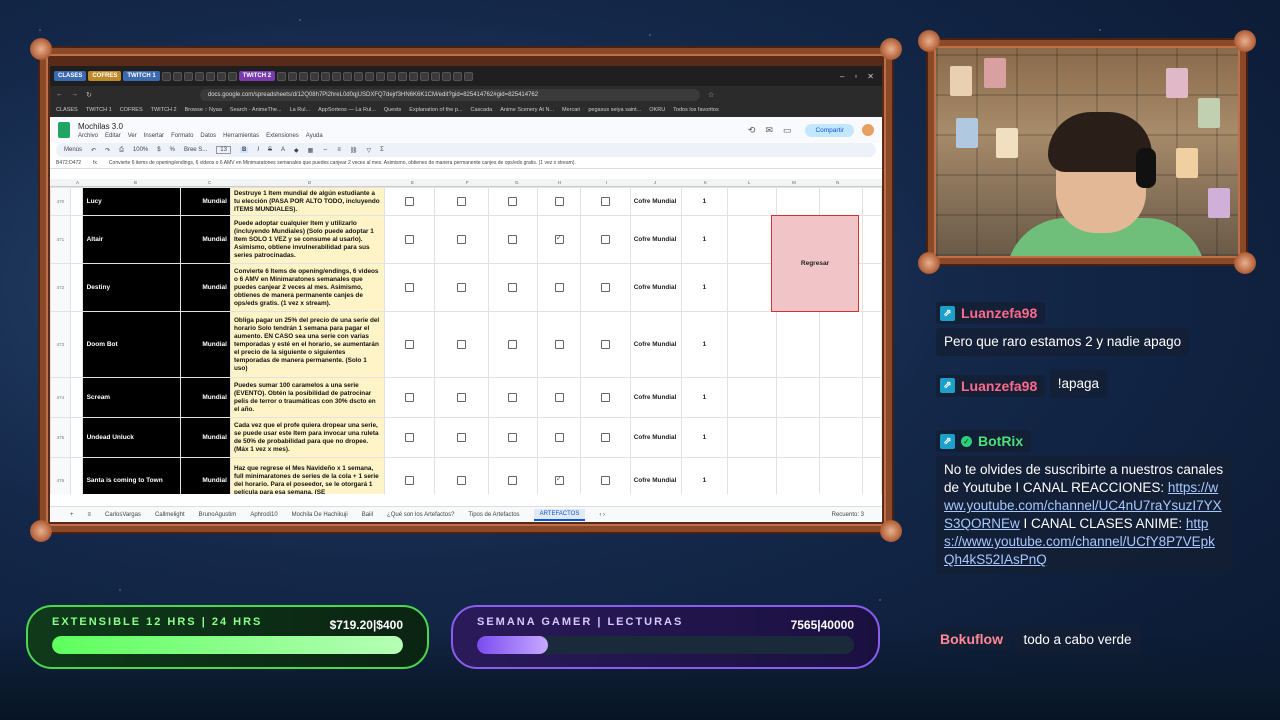 This screenshot has height=720, width=1280. I want to click on column-header: M, so click(794, 182).